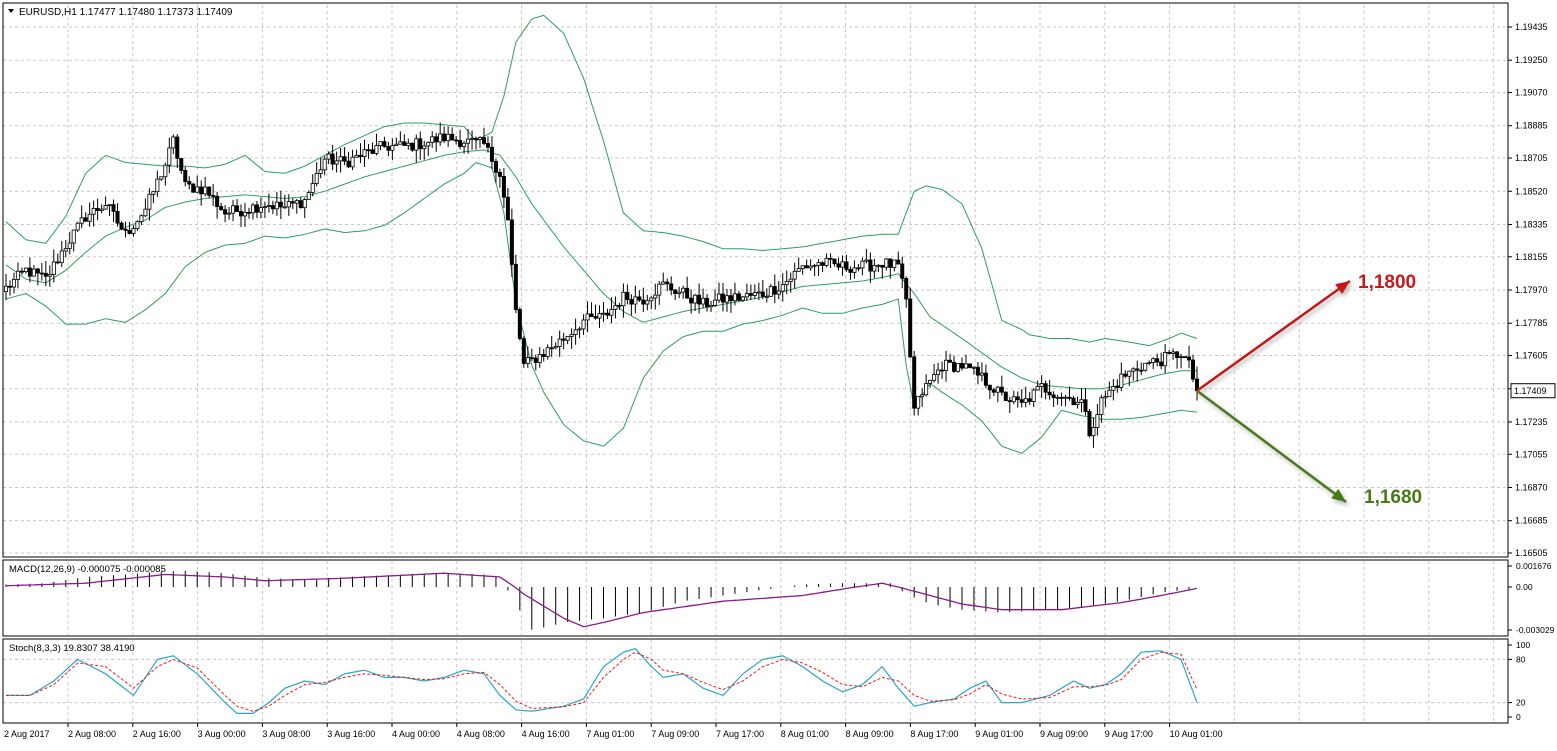 This screenshot has width=1557, height=751. Describe the element at coordinates (1524, 587) in the screenshot. I see `macd-tick-label: 0.00` at that location.